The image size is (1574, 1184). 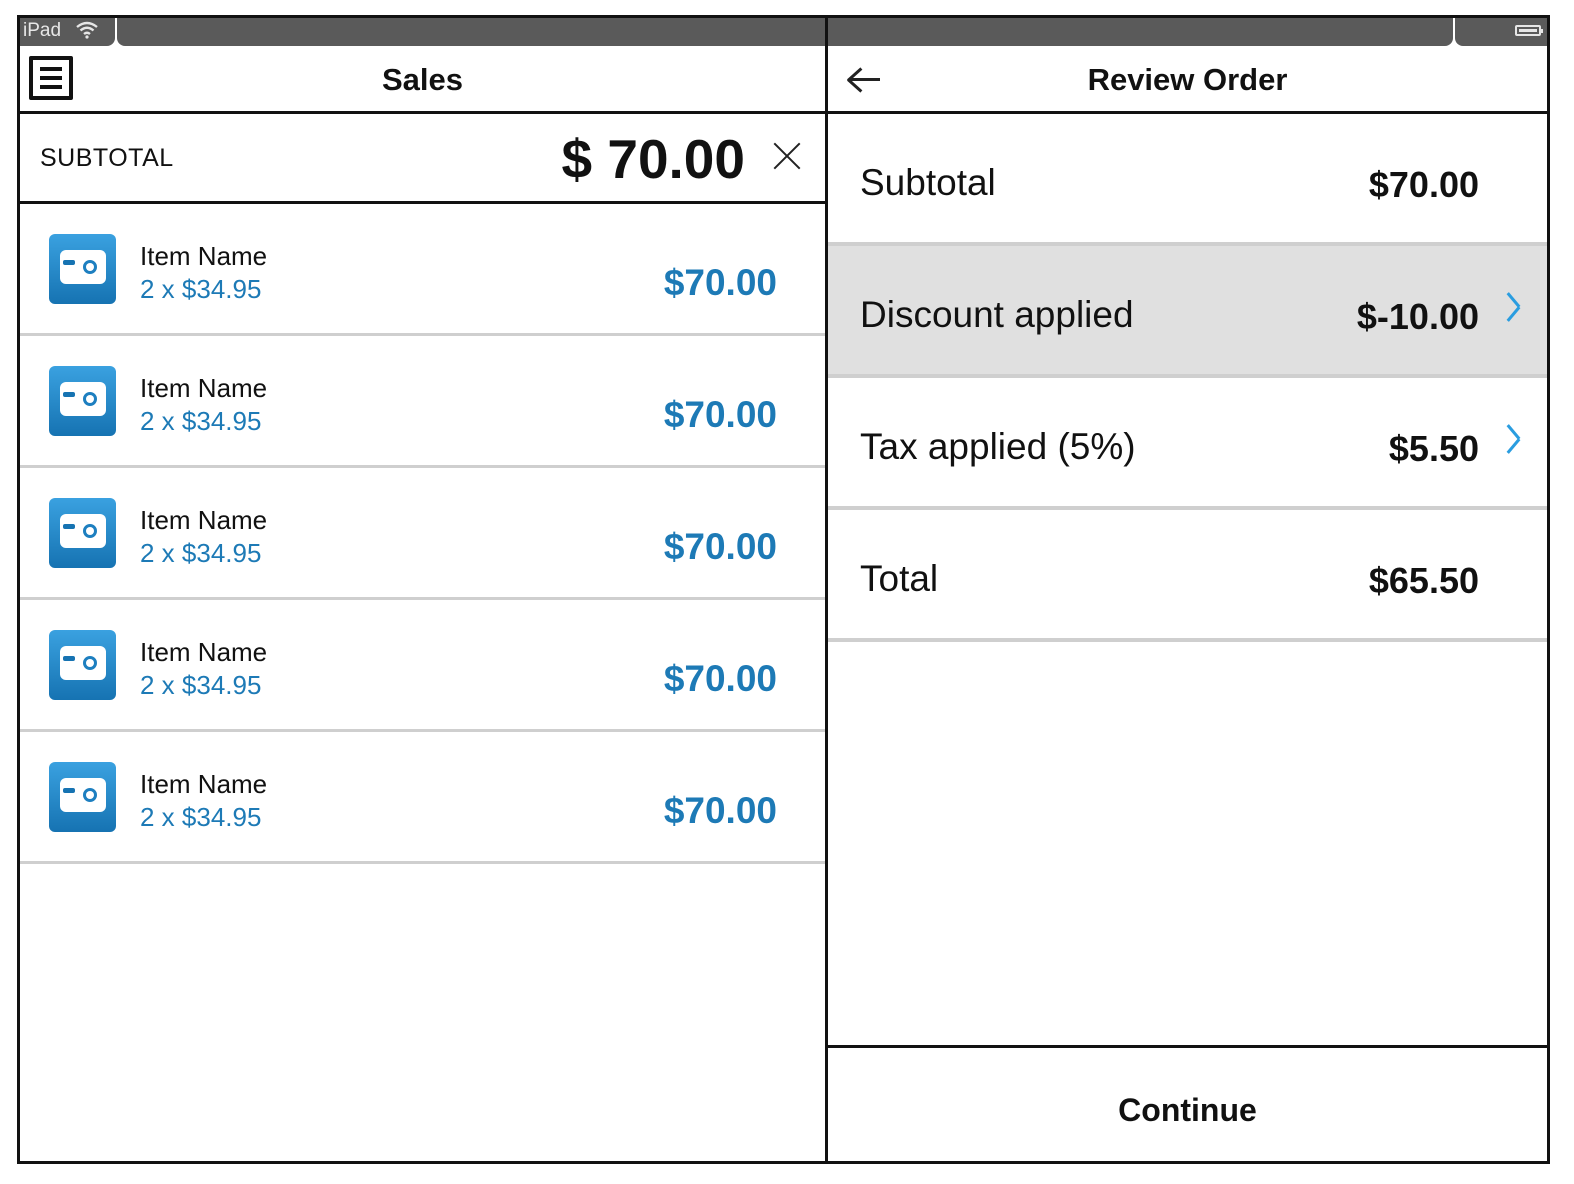 What do you see at coordinates (1501, 32) in the screenshot?
I see `status-bar-right` at bounding box center [1501, 32].